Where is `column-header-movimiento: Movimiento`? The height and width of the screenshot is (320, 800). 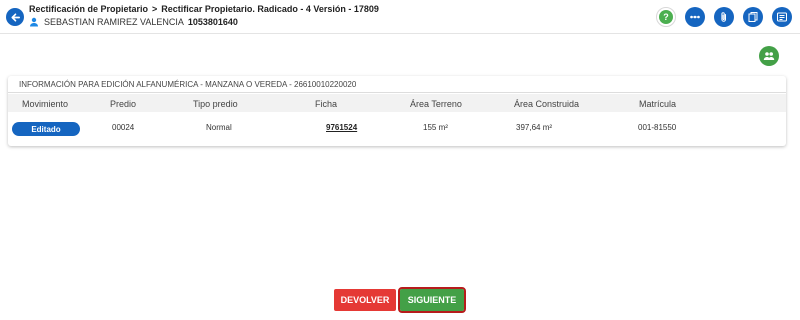
column-header-movimiento: Movimiento is located at coordinates (45, 104).